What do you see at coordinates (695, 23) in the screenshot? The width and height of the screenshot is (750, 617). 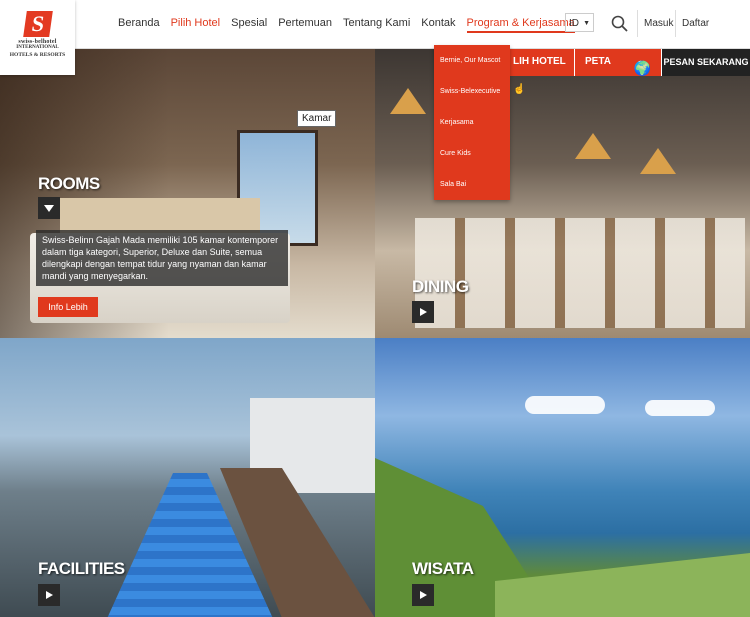 I see `register-link: Daftar` at bounding box center [695, 23].